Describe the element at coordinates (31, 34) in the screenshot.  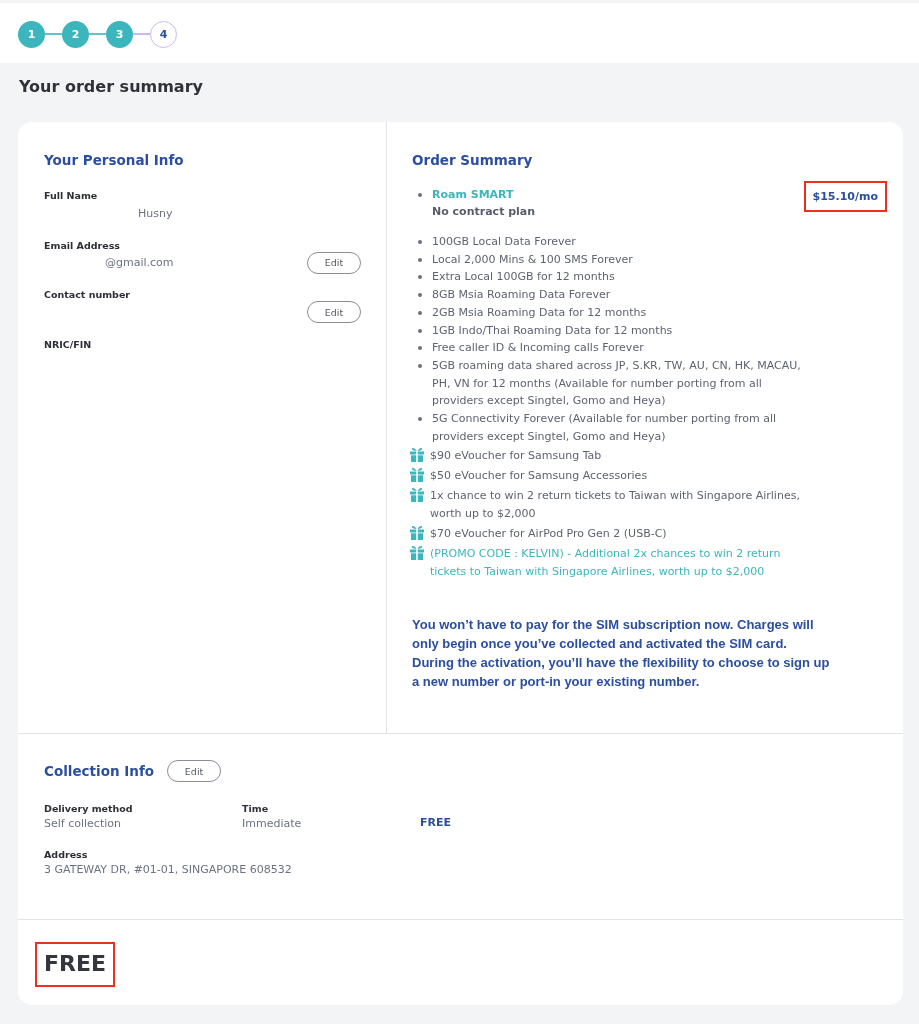
I see `step-indicator: 1` at that location.